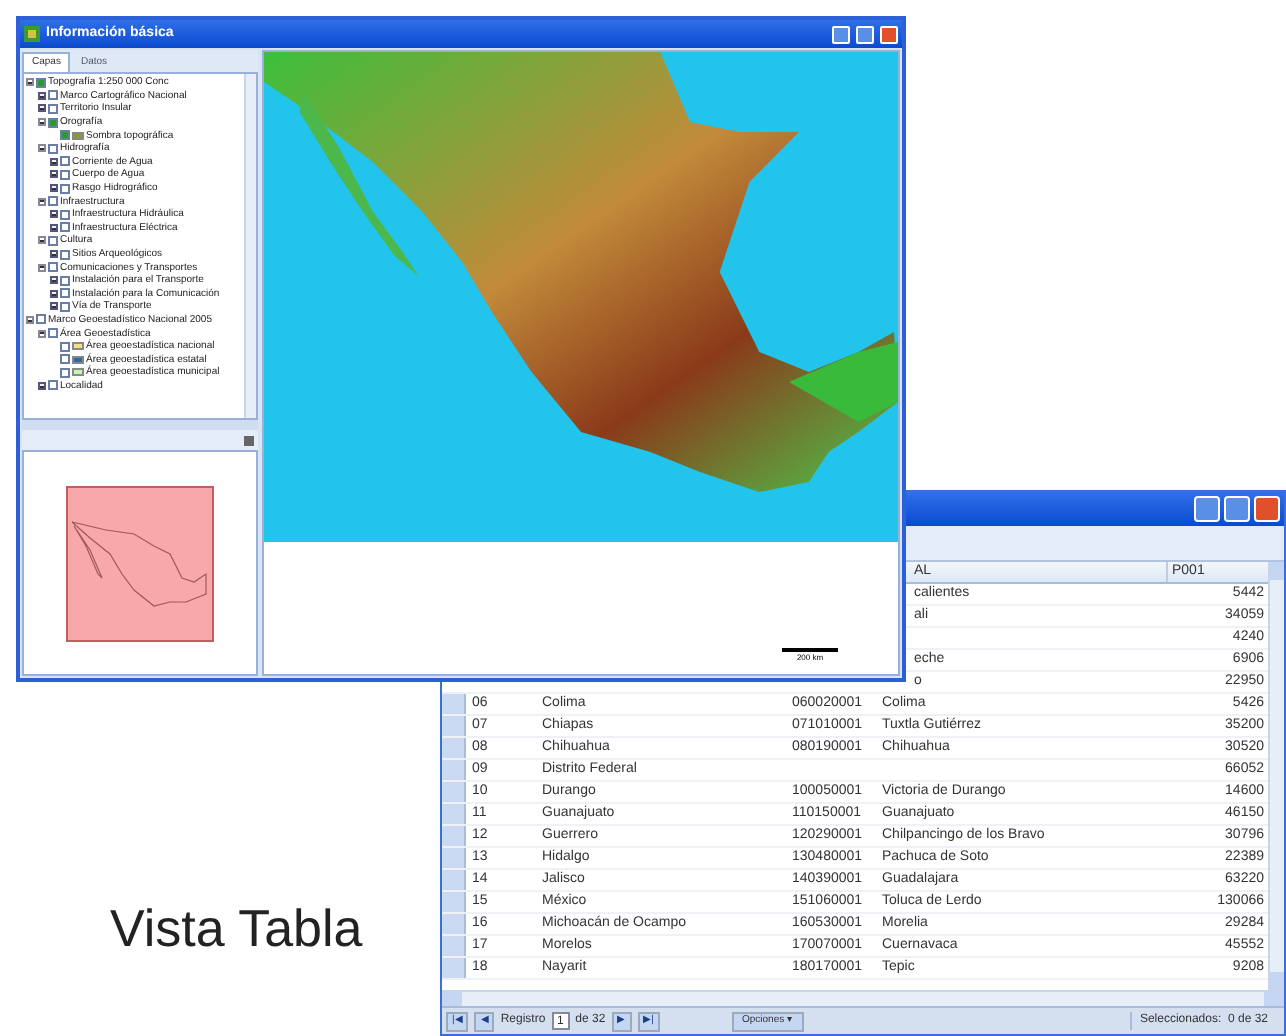  What do you see at coordinates (236, 929) in the screenshot?
I see `caption: Vista Tabla` at bounding box center [236, 929].